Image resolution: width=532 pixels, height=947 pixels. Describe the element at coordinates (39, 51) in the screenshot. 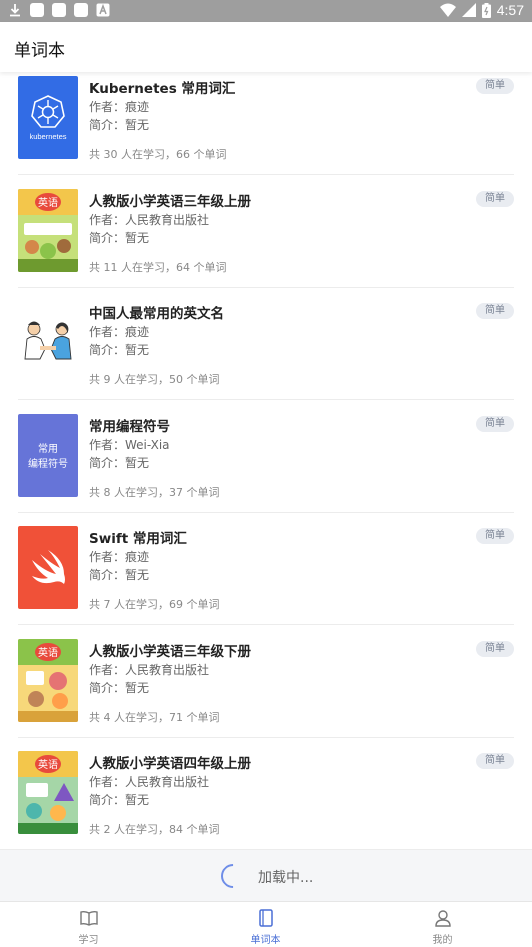

I see `page-title: 单词本` at that location.